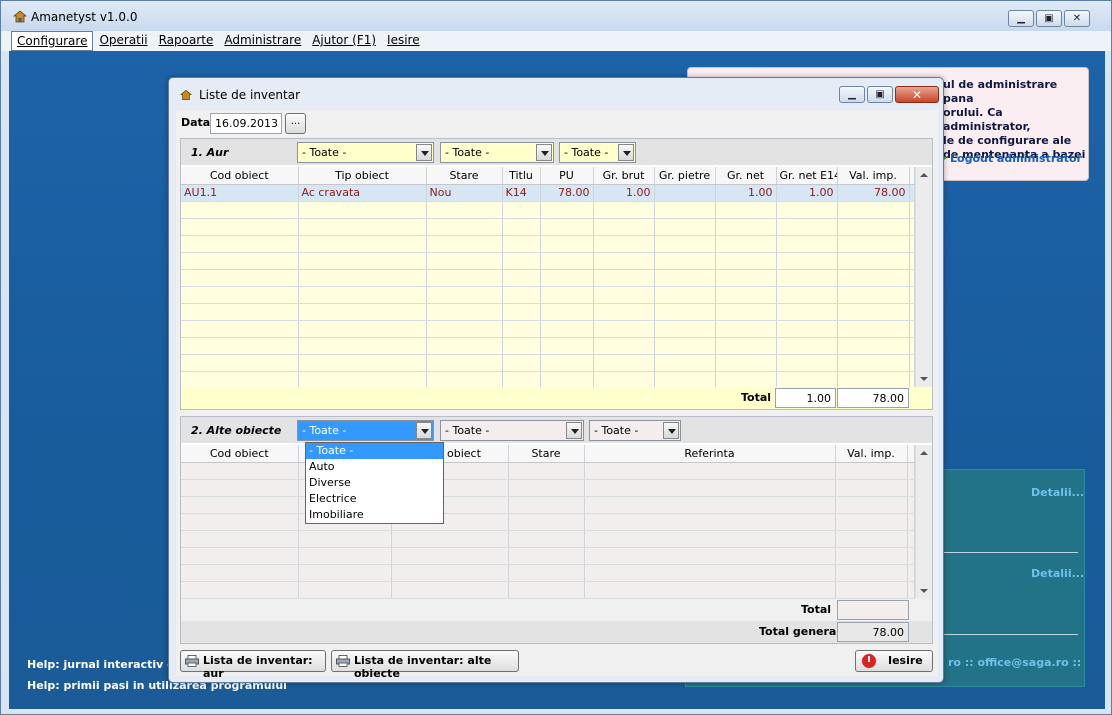 This screenshot has width=1112, height=715. I want to click on table-cell: Nou, so click(464, 192).